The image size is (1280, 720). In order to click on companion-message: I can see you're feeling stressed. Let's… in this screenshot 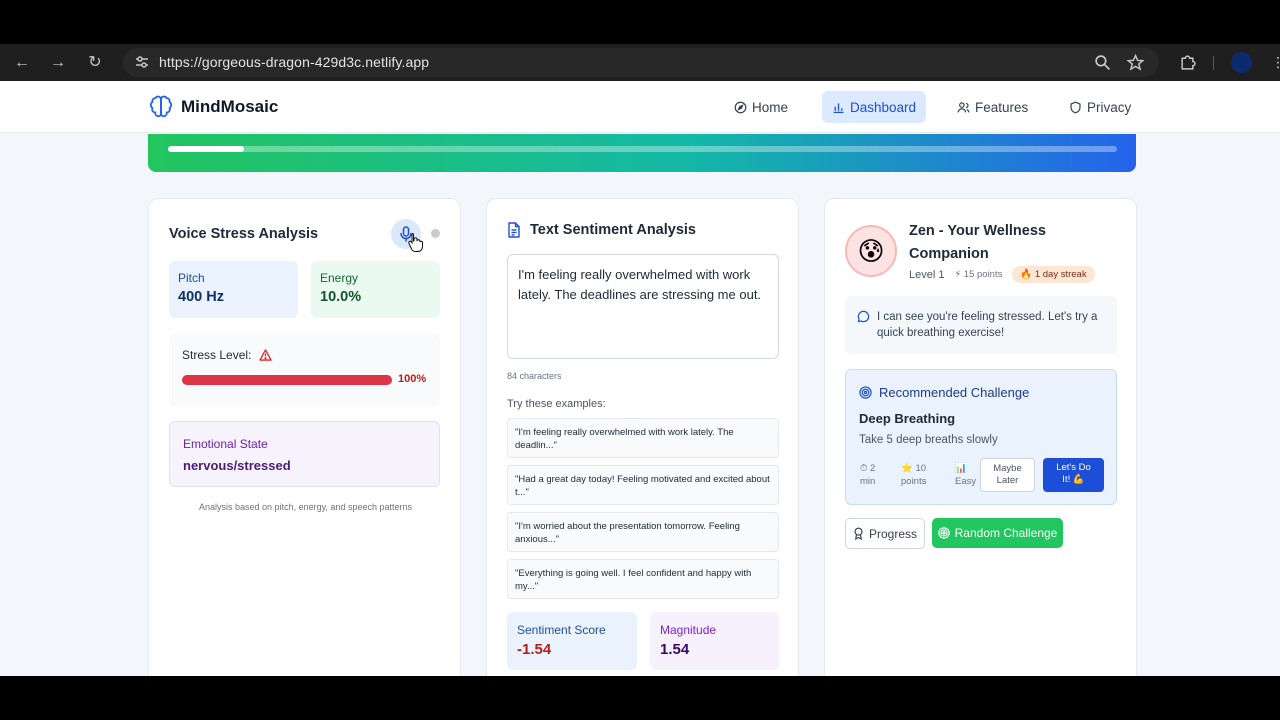, I will do `click(981, 325)`.